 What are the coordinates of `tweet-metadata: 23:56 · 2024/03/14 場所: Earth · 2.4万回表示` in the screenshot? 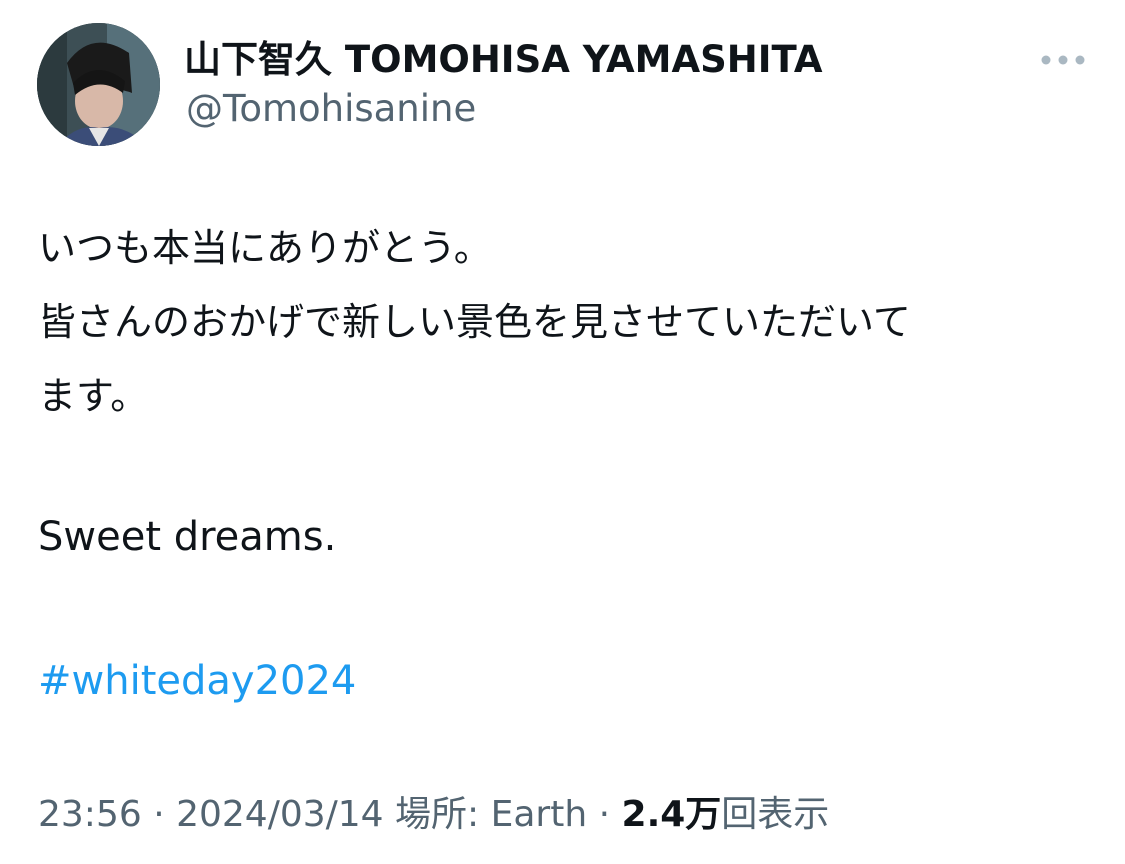 It's located at (433, 815).